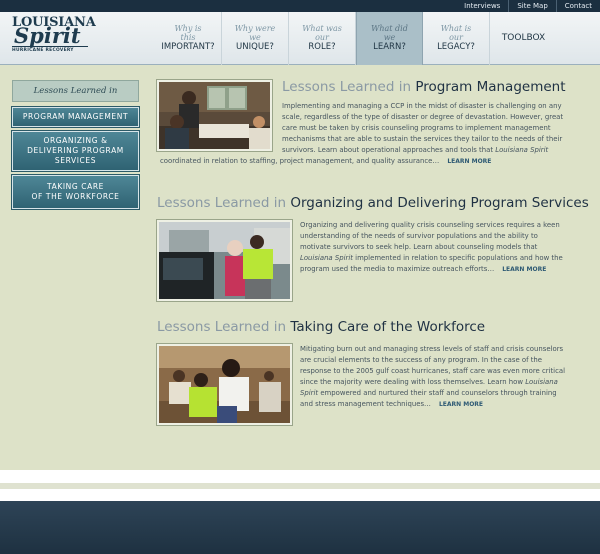  I want to click on program-management-photo, so click(214, 115).